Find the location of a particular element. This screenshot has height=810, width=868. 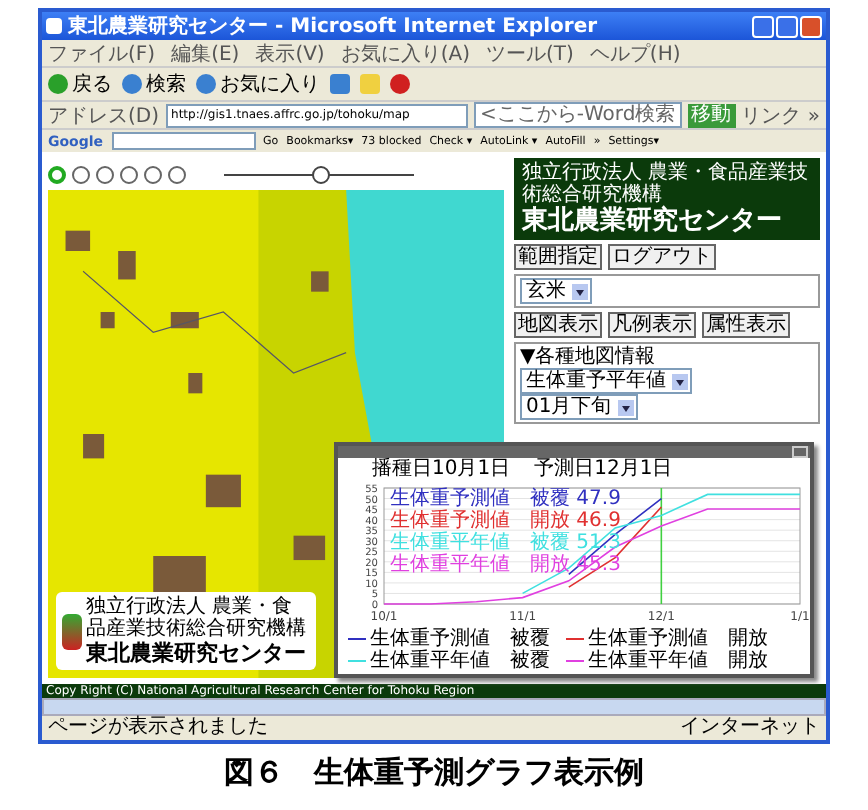

close-icon is located at coordinates (800, 452).